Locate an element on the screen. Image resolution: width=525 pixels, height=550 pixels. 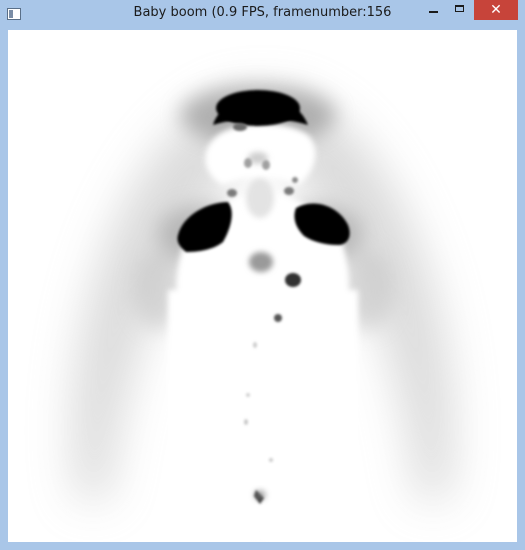
minimize-icon is located at coordinates (433, 12).